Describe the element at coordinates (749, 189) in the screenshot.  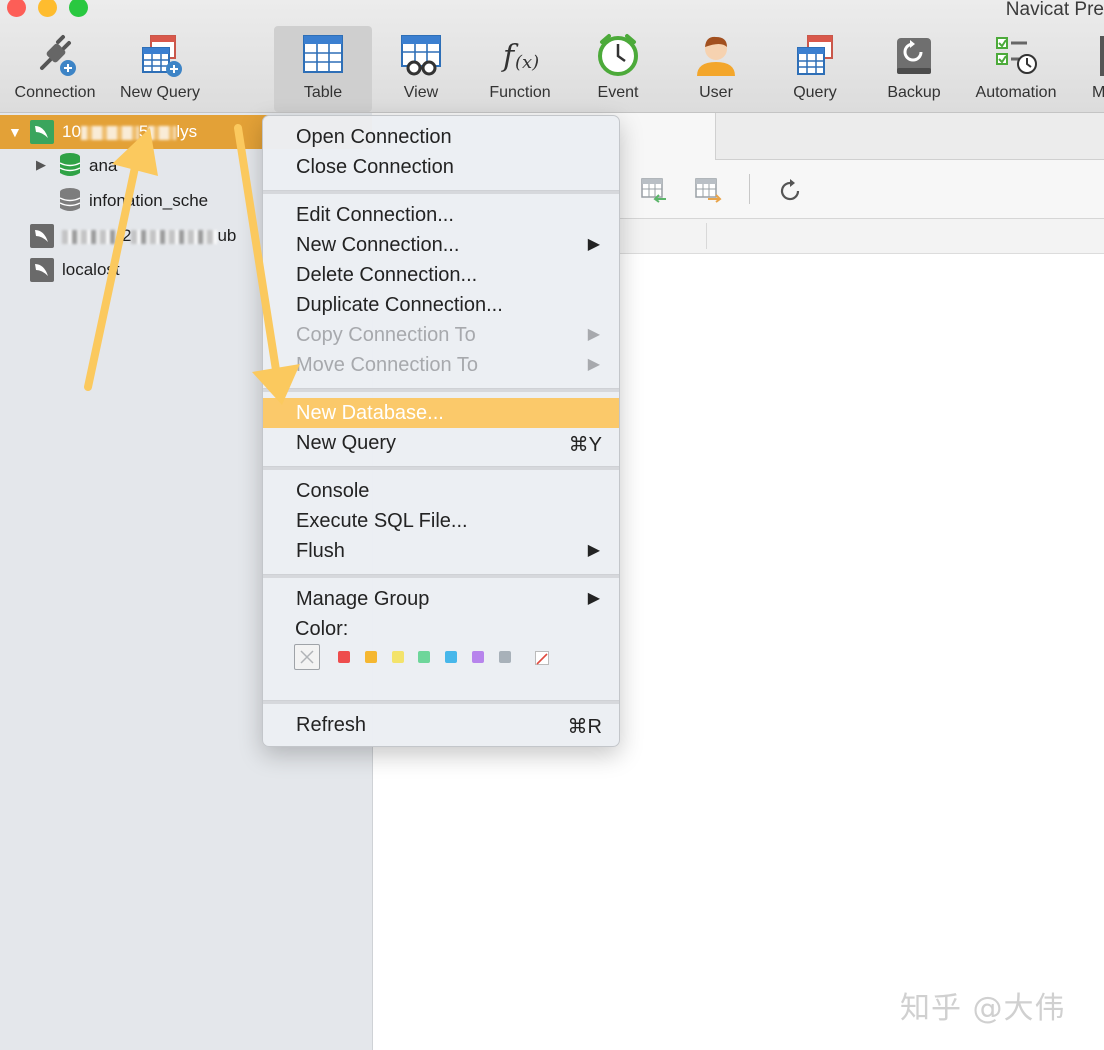
I see `toolbar-divider` at that location.